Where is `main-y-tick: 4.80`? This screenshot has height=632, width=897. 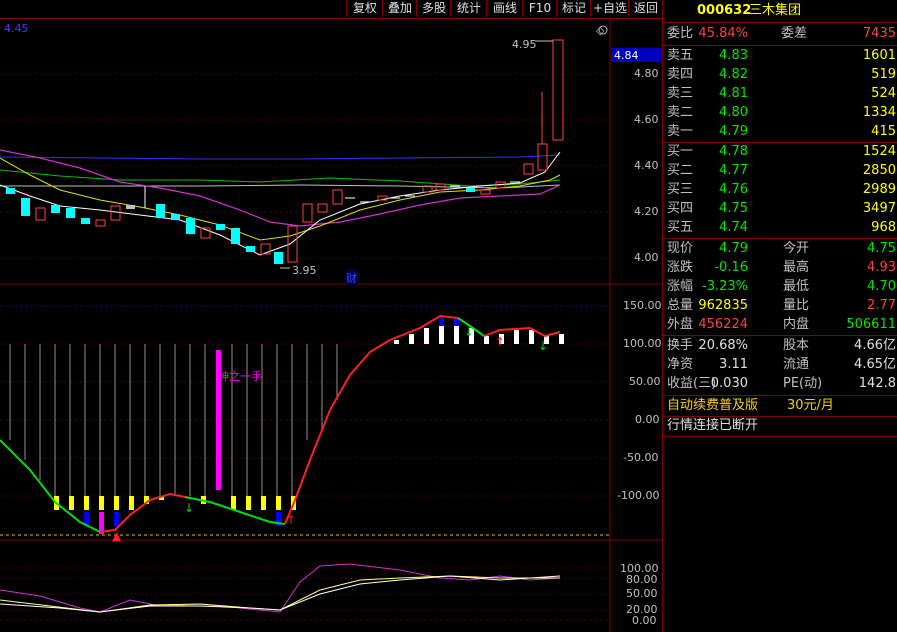
main-y-tick: 4.80 is located at coordinates (646, 73).